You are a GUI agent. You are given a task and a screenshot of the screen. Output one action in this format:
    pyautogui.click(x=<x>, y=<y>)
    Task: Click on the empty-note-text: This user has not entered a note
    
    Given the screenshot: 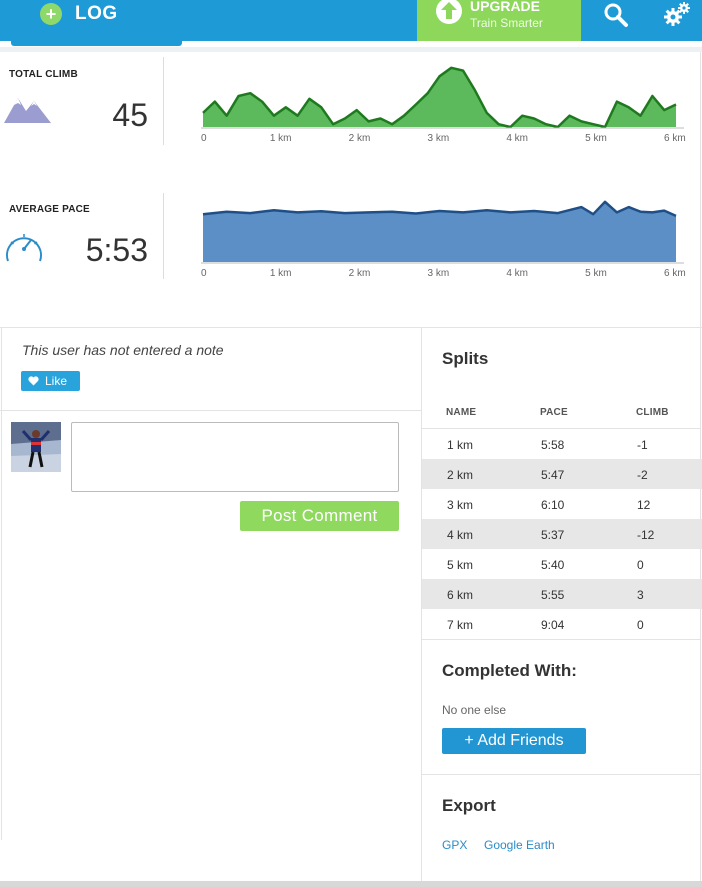 What is the action you would take?
    pyautogui.click(x=123, y=350)
    